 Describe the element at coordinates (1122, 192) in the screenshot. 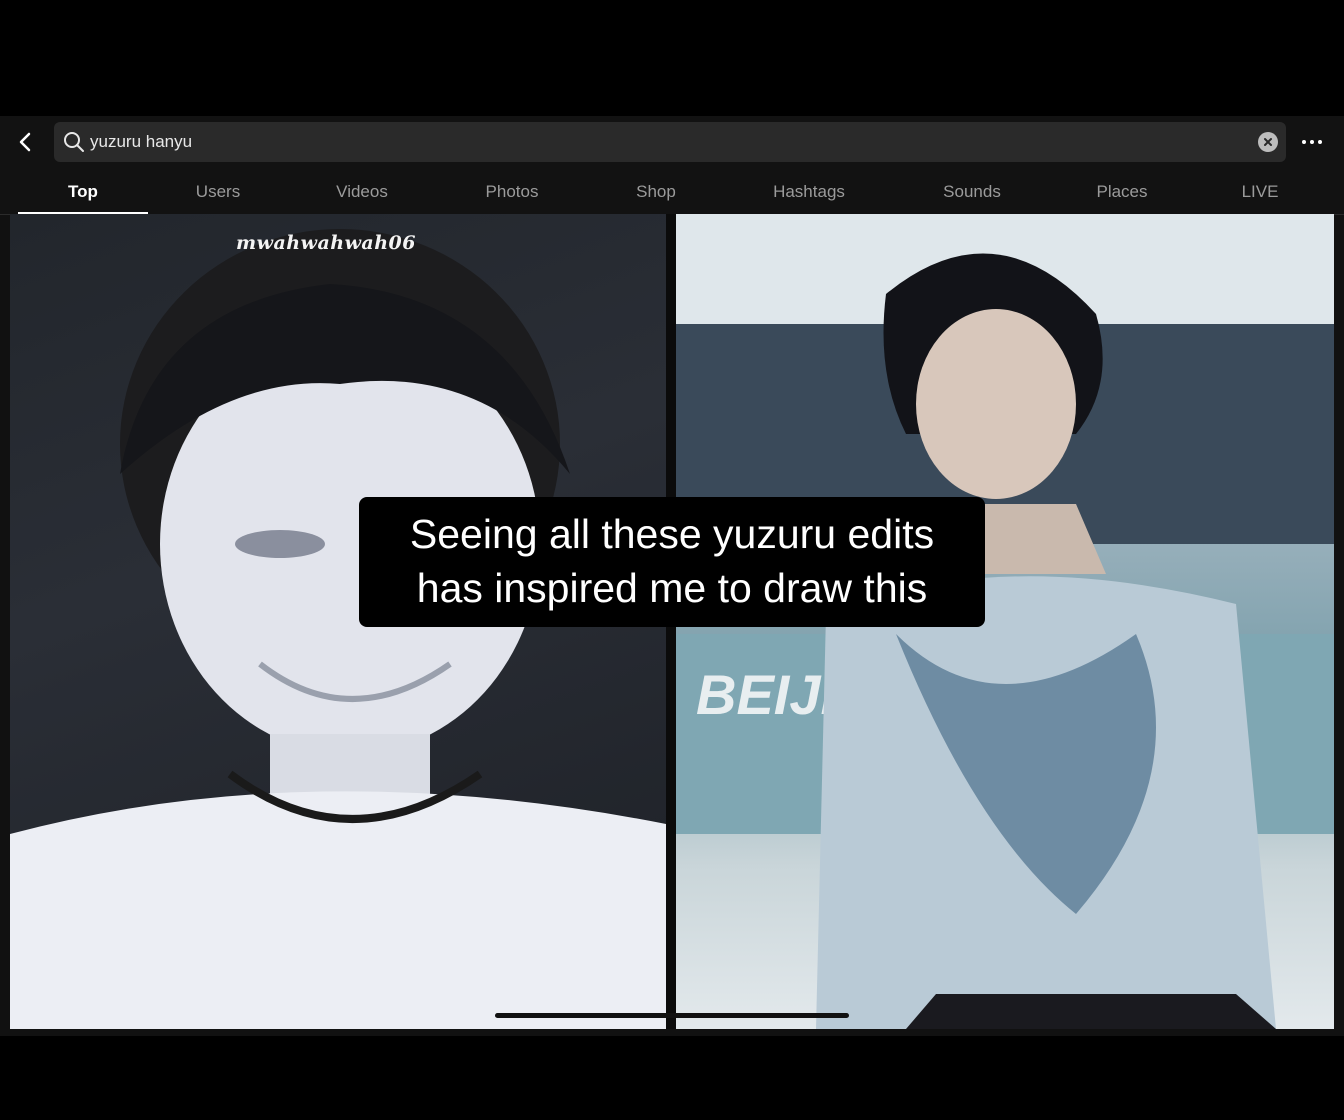

I see `tab-places: Places` at that location.